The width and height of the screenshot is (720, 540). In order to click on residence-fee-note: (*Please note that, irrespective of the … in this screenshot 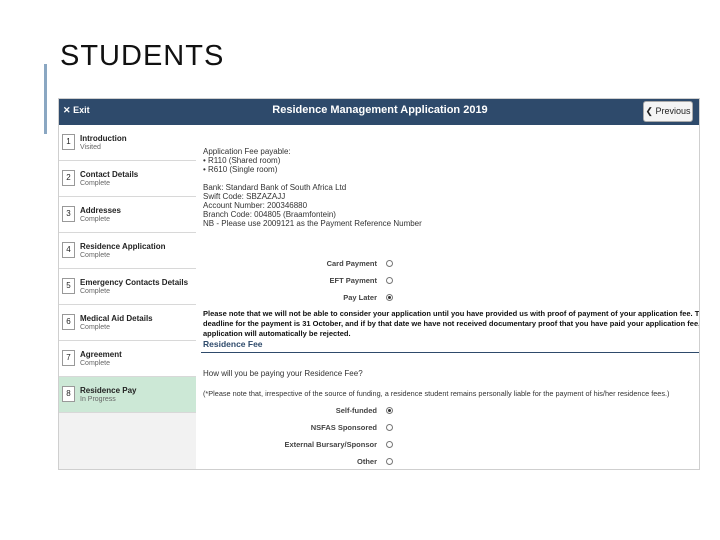, I will do `click(436, 393)`.